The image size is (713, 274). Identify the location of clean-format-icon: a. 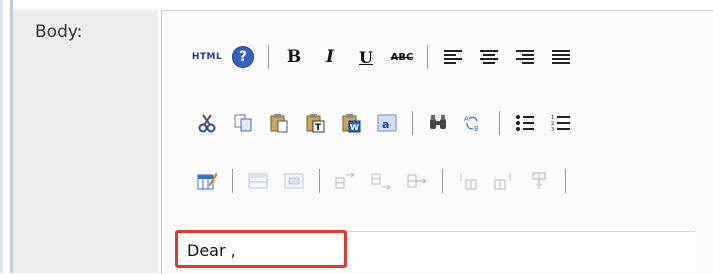
(387, 123).